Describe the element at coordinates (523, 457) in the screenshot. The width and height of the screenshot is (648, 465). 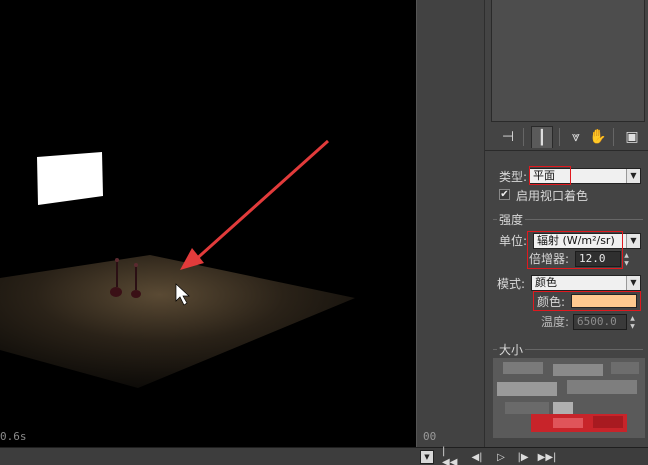
I see `next-frame-icon: |▶` at that location.